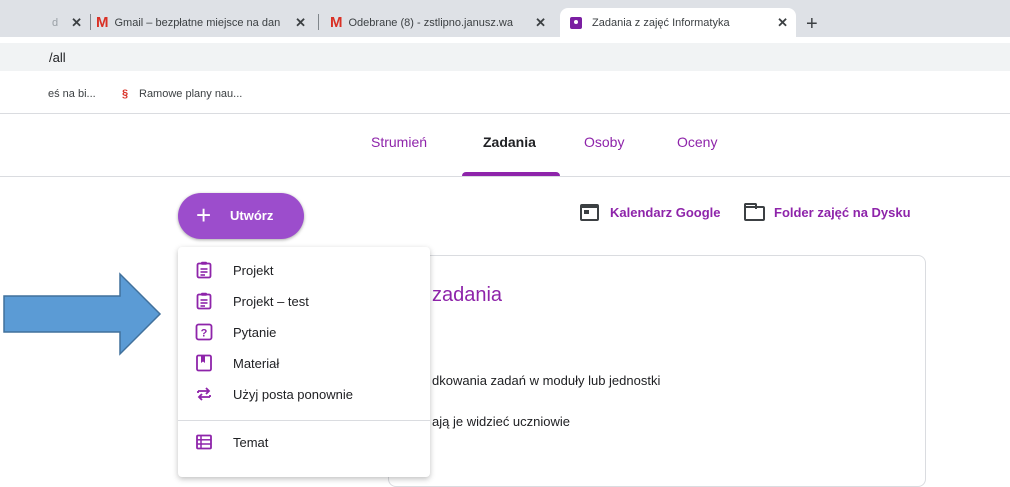  What do you see at coordinates (204, 394) in the screenshot?
I see `reuse-icon` at bounding box center [204, 394].